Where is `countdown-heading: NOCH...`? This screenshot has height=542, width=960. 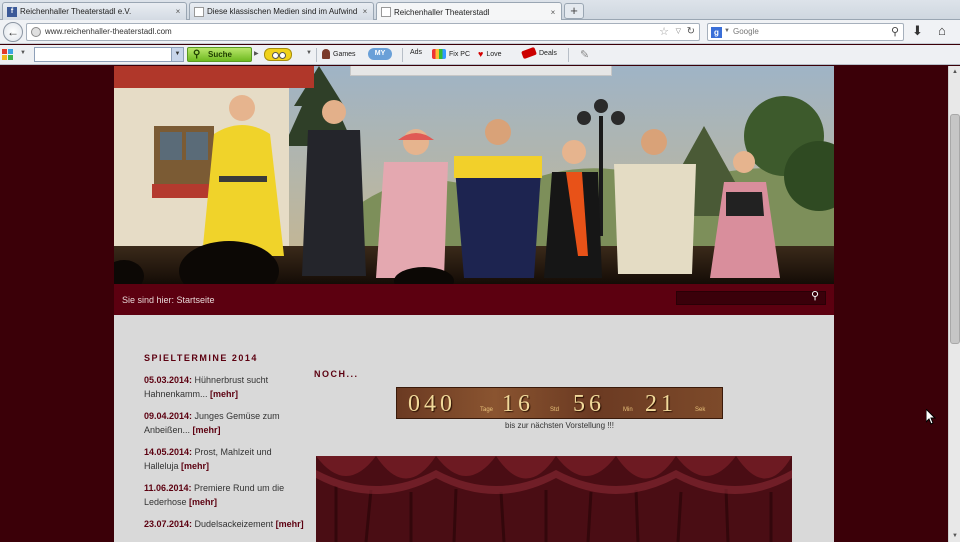 countdown-heading: NOCH... is located at coordinates (336, 374).